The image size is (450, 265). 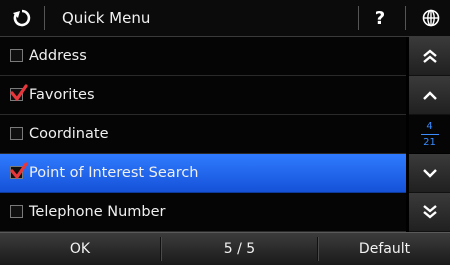 I want to click on list-item: Favorites, so click(x=203, y=95).